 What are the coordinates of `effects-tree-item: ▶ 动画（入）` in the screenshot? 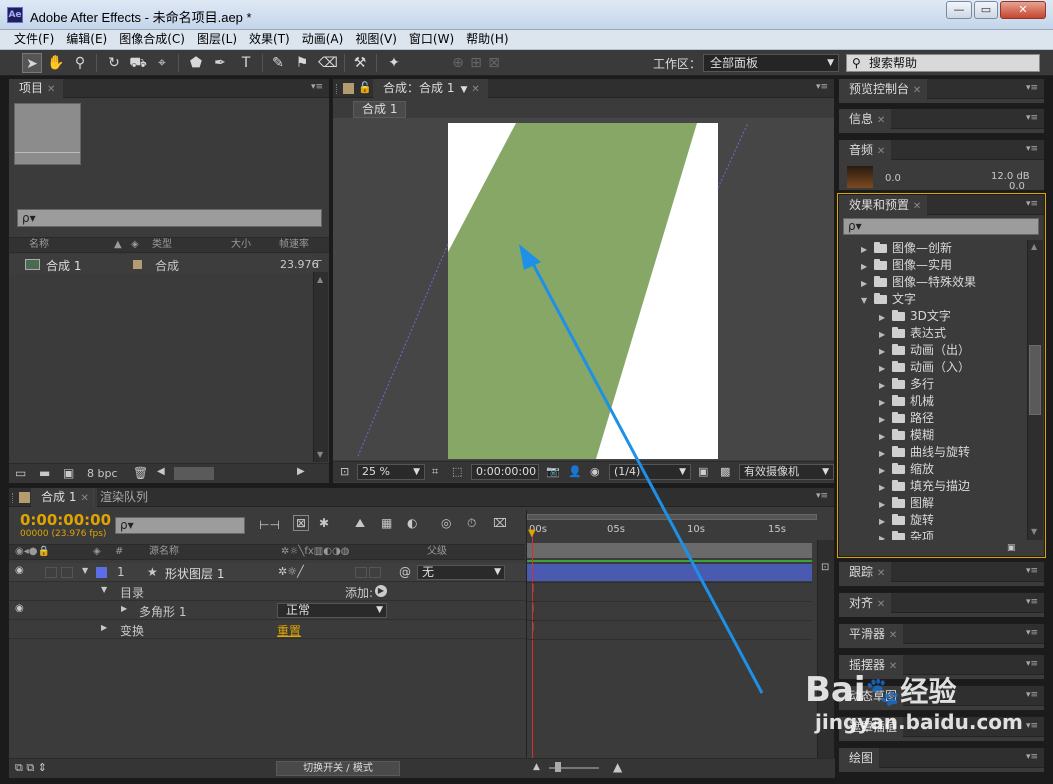 It's located at (924, 367).